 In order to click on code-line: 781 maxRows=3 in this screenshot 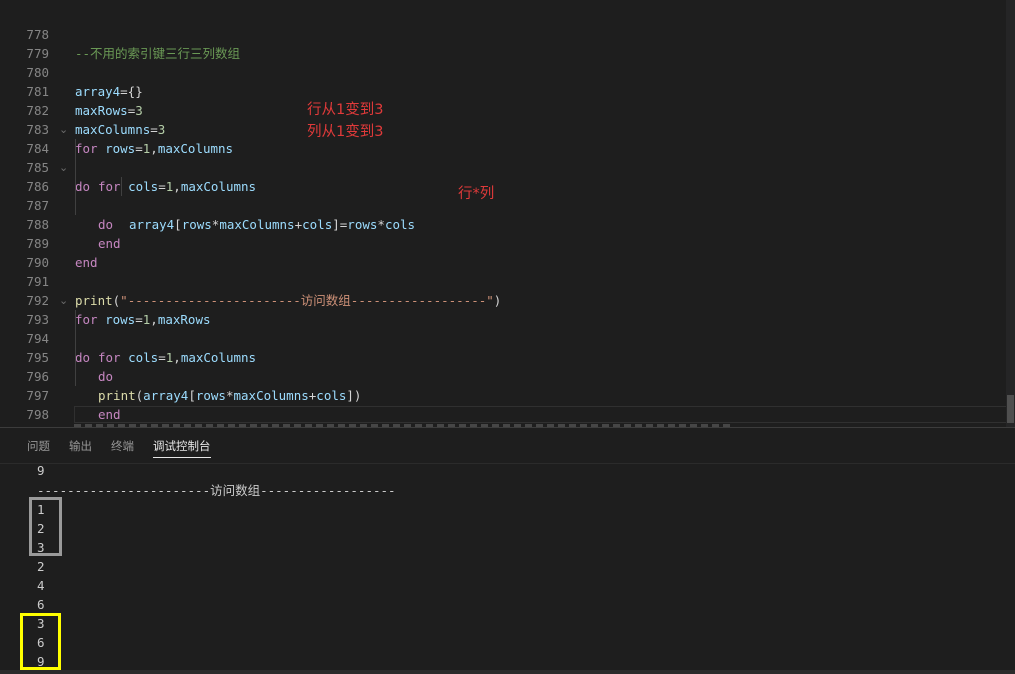, I will do `click(507, 90)`.